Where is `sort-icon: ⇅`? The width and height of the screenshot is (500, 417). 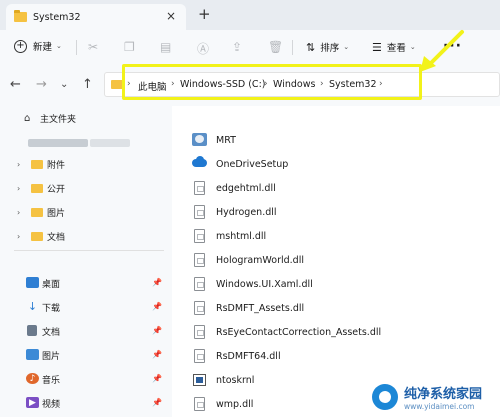
sort-icon: ⇅ is located at coordinates (311, 47).